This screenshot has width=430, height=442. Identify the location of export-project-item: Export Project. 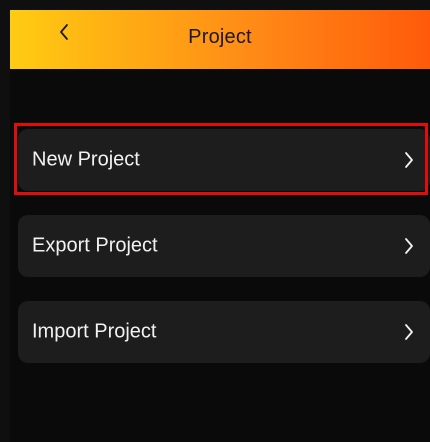
(224, 246).